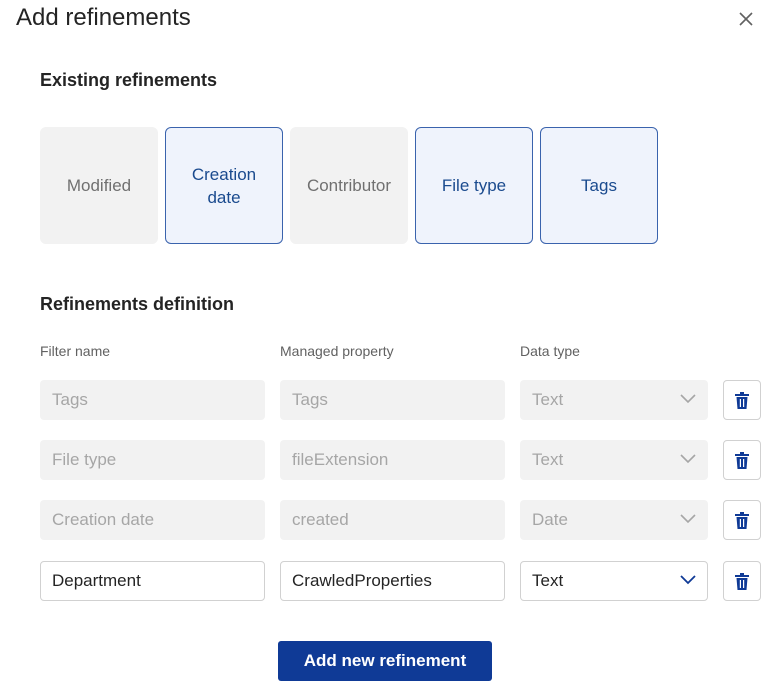 This screenshot has height=690, width=765. Describe the element at coordinates (614, 520) in the screenshot. I see `data-type-select: Date` at that location.